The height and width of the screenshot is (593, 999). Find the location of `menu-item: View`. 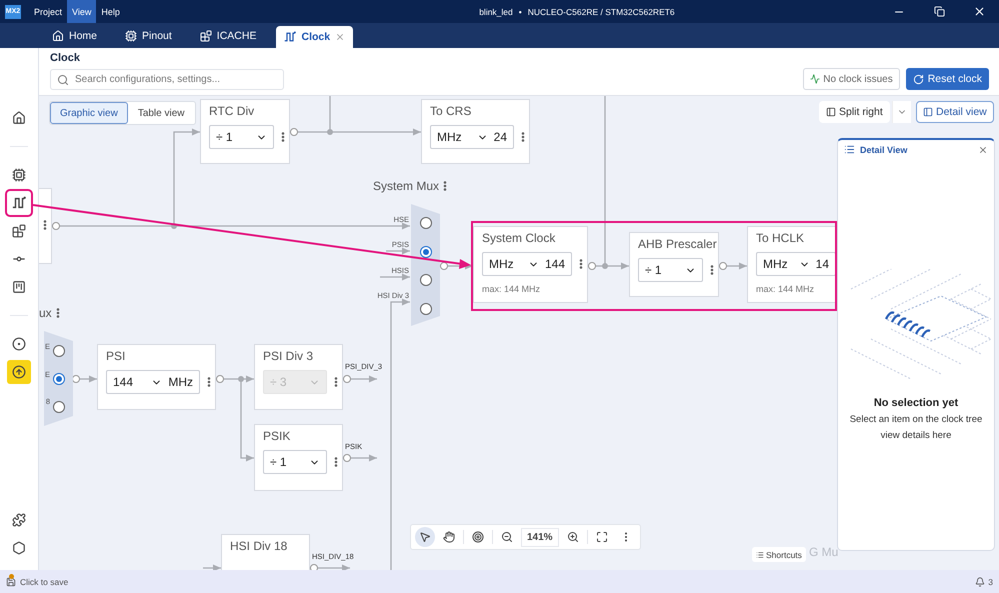

menu-item: View is located at coordinates (81, 11).